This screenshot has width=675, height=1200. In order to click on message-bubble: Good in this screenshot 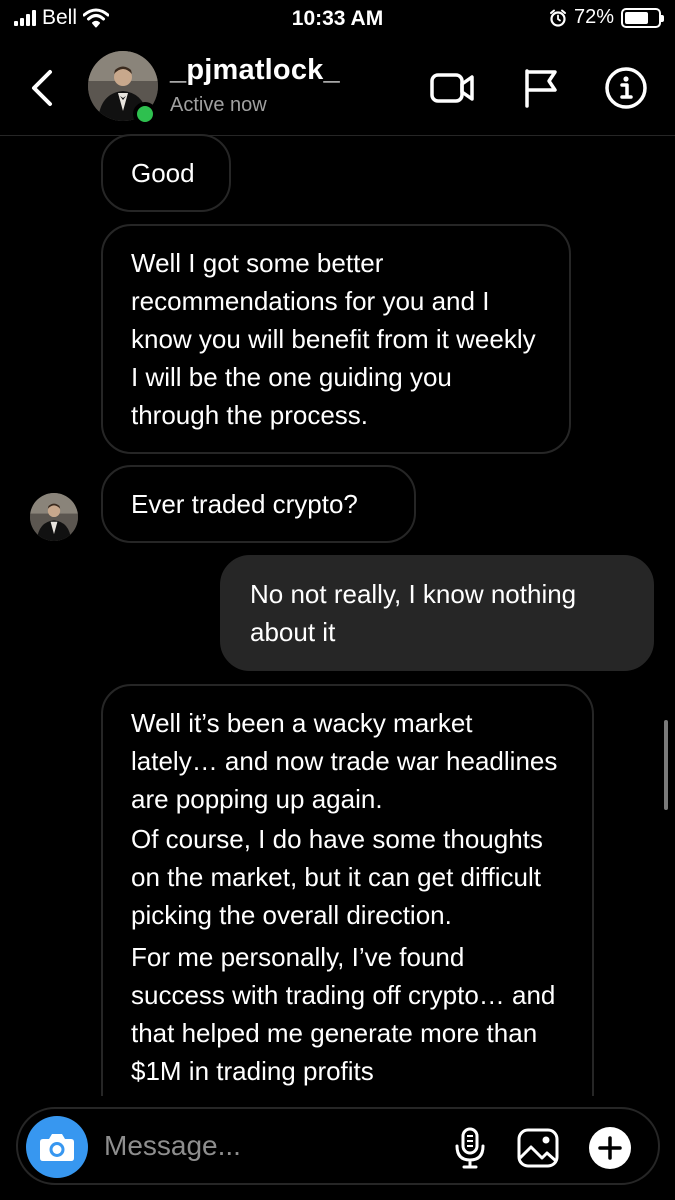, I will do `click(166, 173)`.